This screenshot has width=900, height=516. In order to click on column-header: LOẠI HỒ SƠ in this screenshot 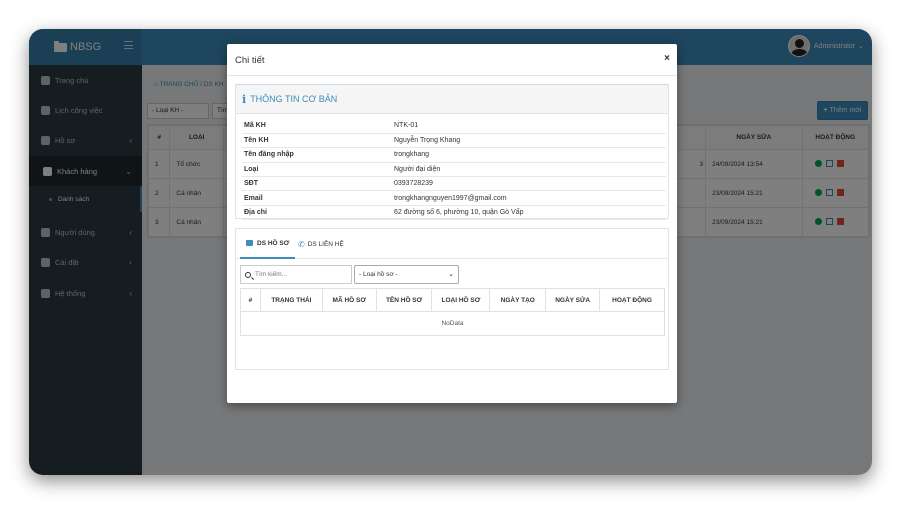, I will do `click(461, 300)`.